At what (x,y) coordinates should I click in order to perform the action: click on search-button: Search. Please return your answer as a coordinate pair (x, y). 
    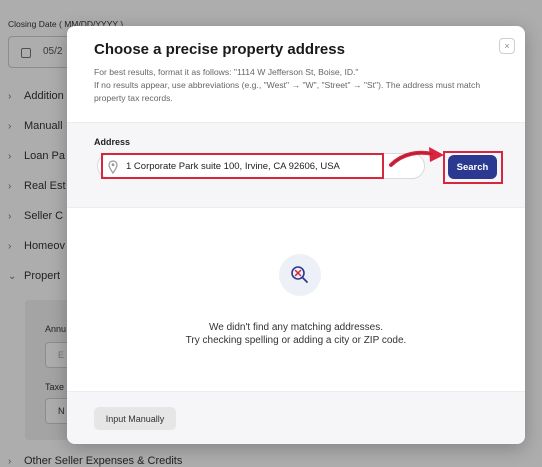
    Looking at the image, I should click on (472, 167).